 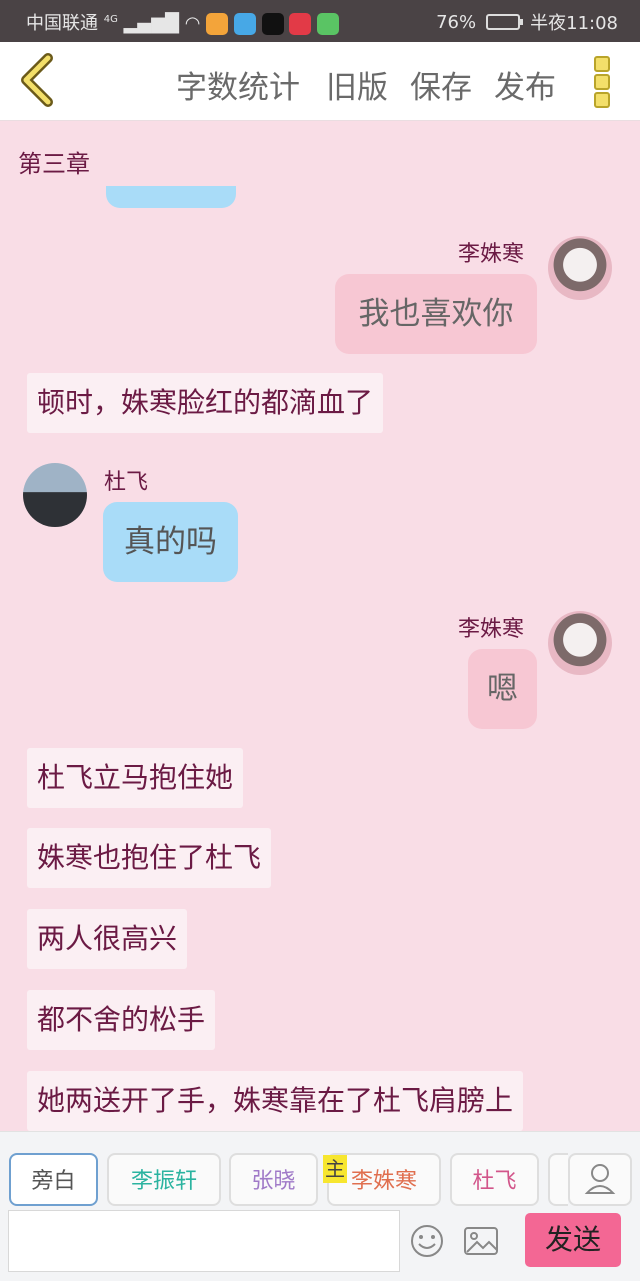 I want to click on top-toolbar: 字数统计 旧版 保存 发布, so click(x=320, y=81).